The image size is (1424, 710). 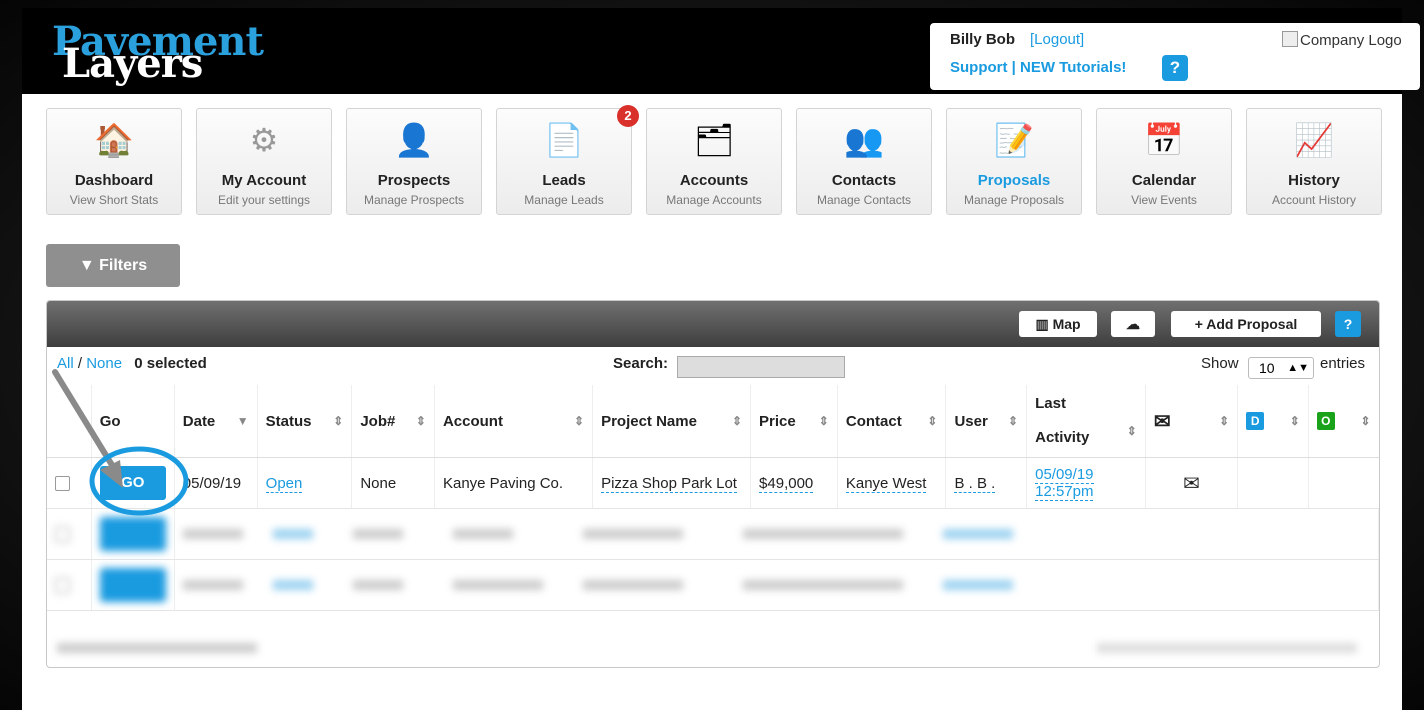 I want to click on col-job: Job# ⇕, so click(x=393, y=421).